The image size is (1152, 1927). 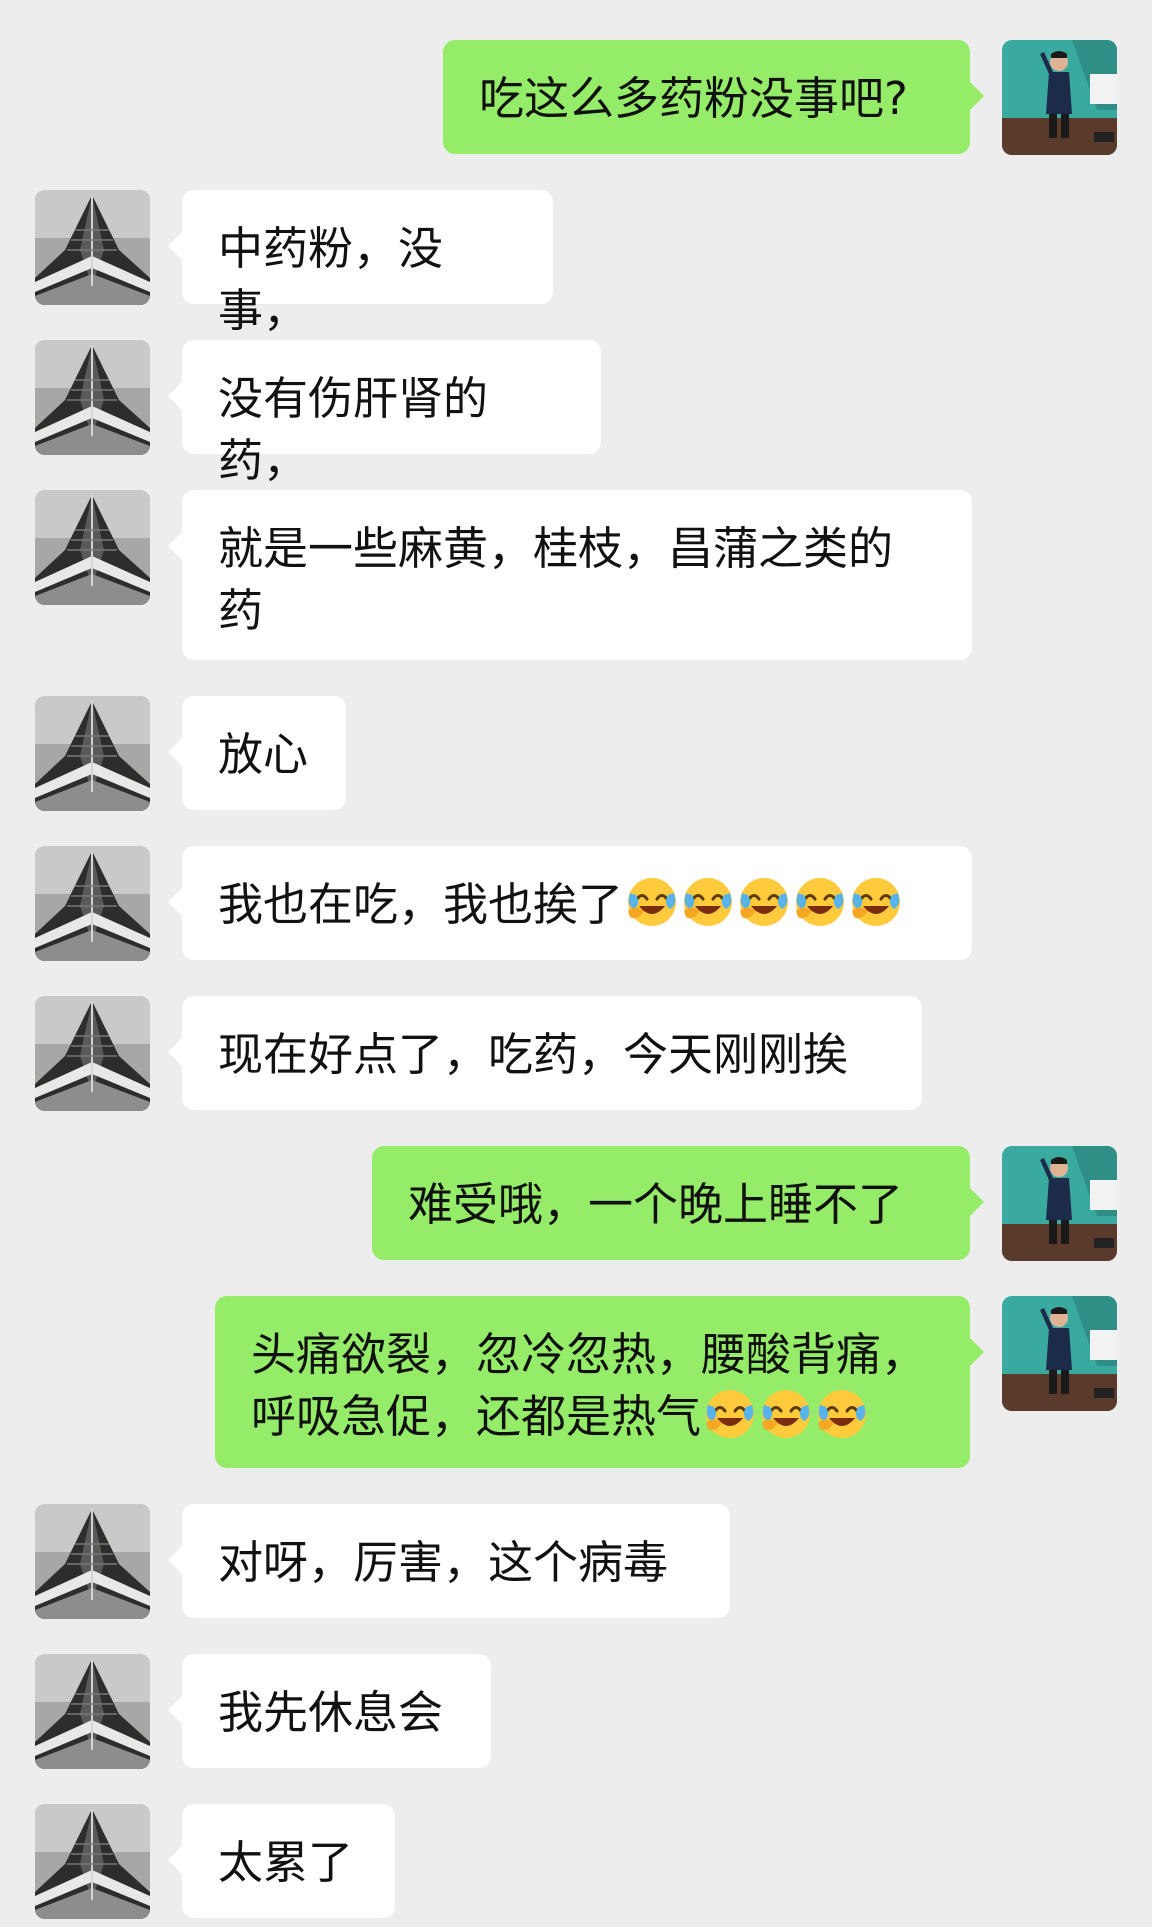 What do you see at coordinates (556, 579) in the screenshot?
I see `message-text: 就是一些麻黄，桂枝，昌蒲之类的药` at bounding box center [556, 579].